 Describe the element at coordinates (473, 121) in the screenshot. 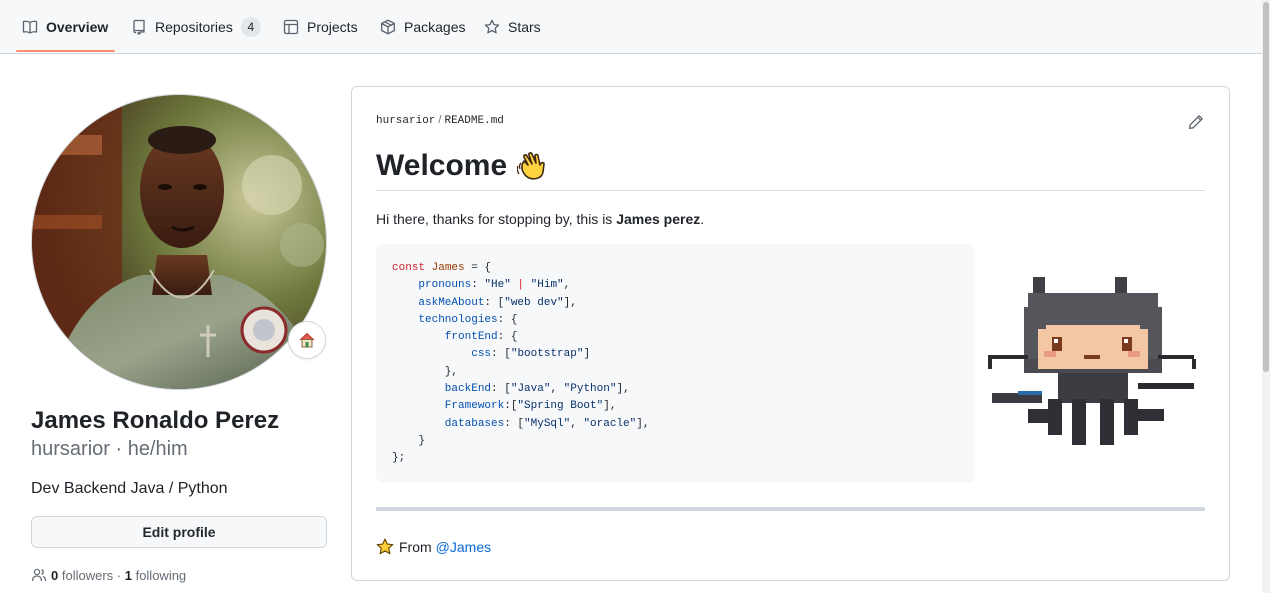

I see `readme-file-link: README.md` at that location.